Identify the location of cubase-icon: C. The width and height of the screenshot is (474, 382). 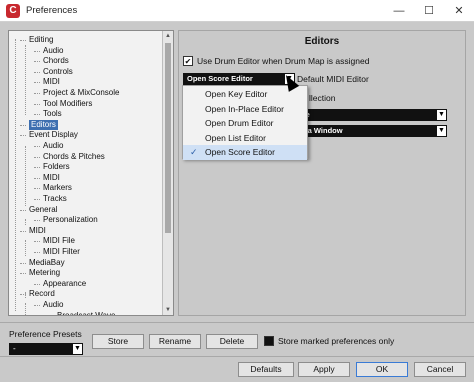
(13, 11).